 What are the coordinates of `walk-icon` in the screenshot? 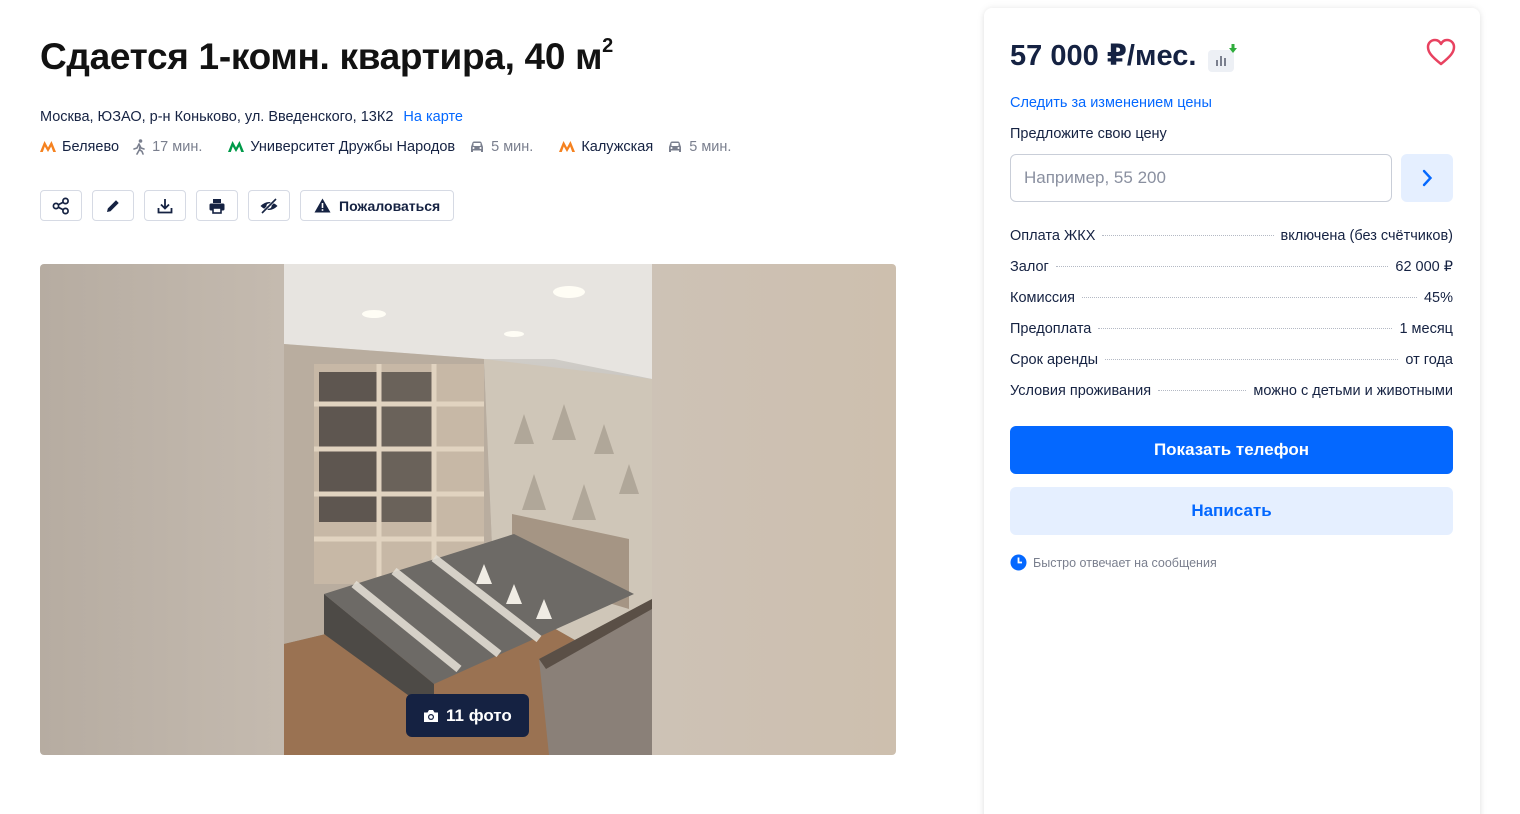 It's located at (139, 147).